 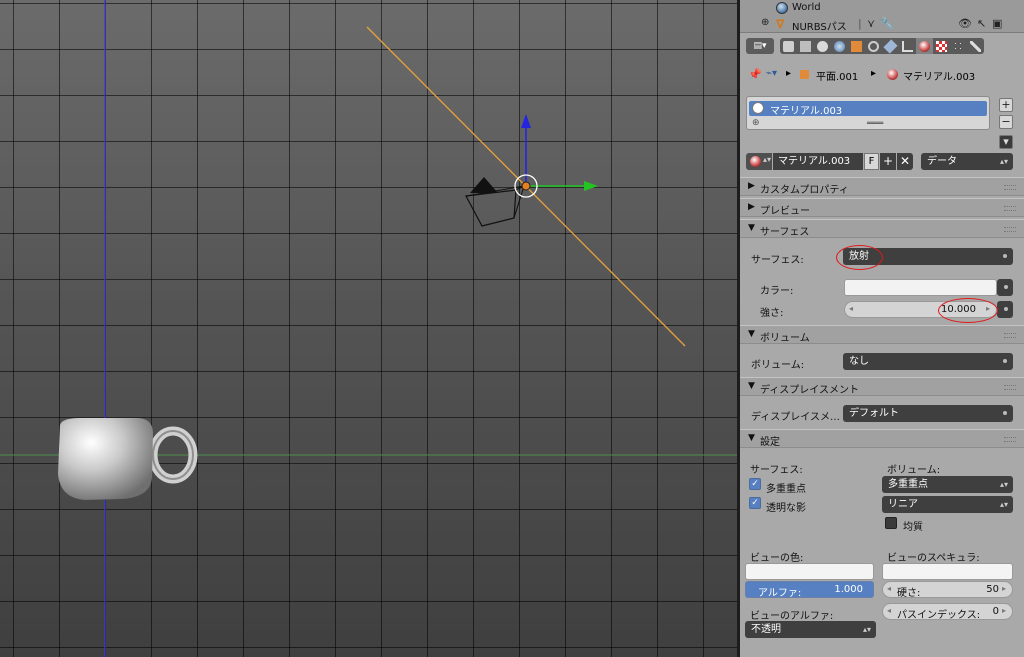 What do you see at coordinates (1006, 142) in the screenshot?
I see `slot-specials-button: ▾` at bounding box center [1006, 142].